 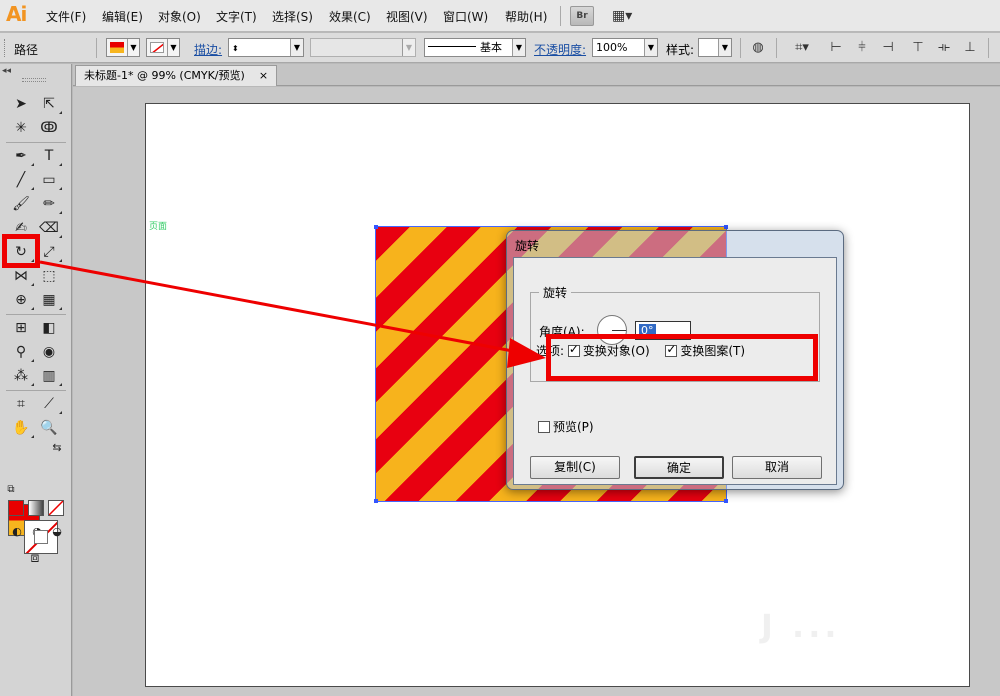 I want to click on dialog-title: 旋转, so click(x=527, y=246).